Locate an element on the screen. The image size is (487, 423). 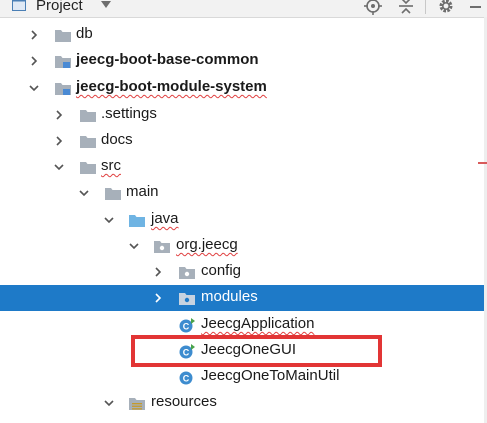
tree-item-label: jeecg-boot-base-common is located at coordinates (167, 59).